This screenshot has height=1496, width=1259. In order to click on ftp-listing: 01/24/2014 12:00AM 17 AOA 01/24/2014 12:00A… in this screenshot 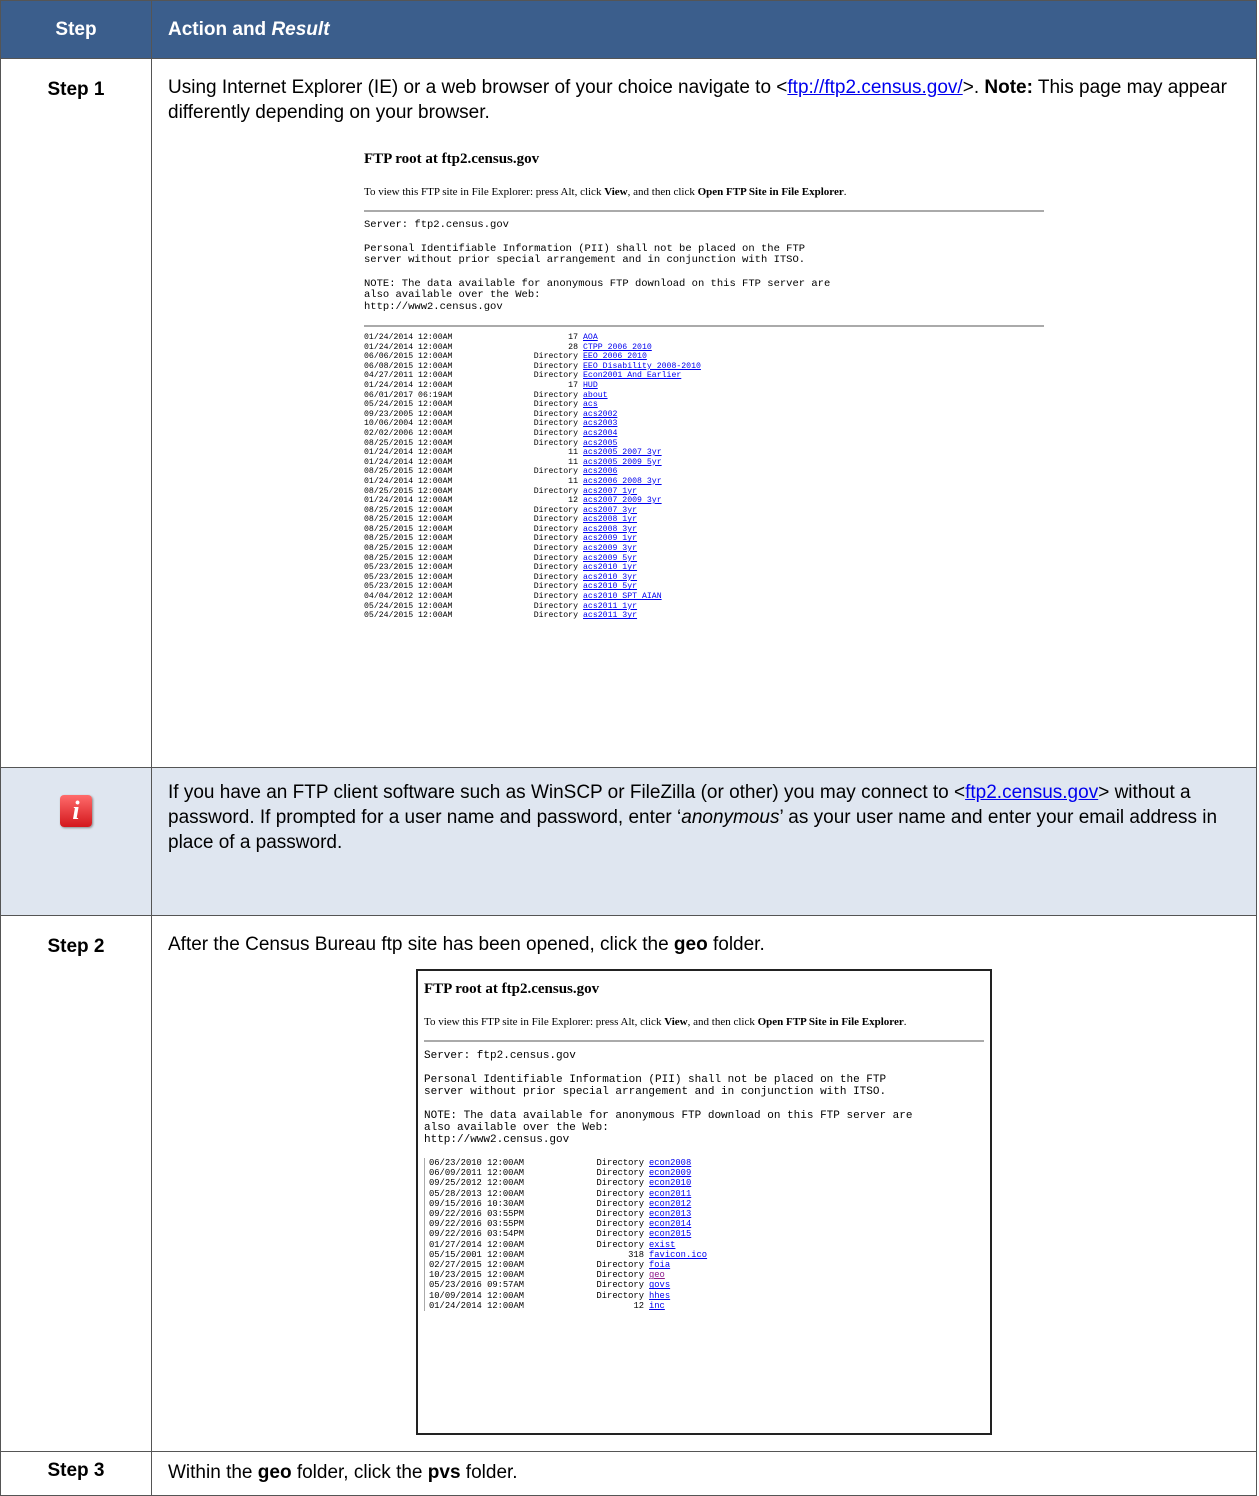, I will do `click(704, 477)`.